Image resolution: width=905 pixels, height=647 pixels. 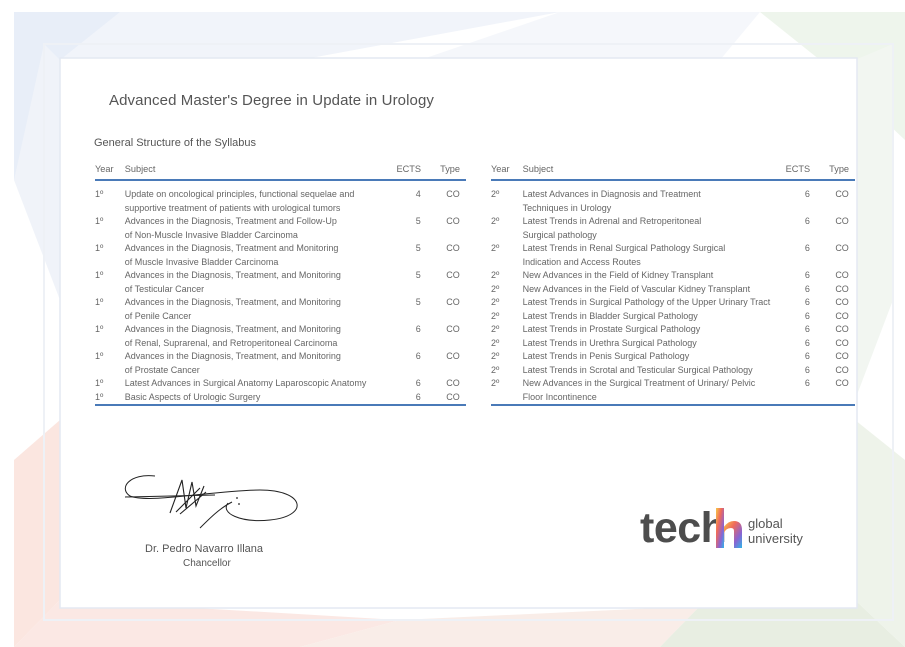 I want to click on subject-line: of Muscle Invasive Bladder Carcinoma, so click(x=201, y=261).